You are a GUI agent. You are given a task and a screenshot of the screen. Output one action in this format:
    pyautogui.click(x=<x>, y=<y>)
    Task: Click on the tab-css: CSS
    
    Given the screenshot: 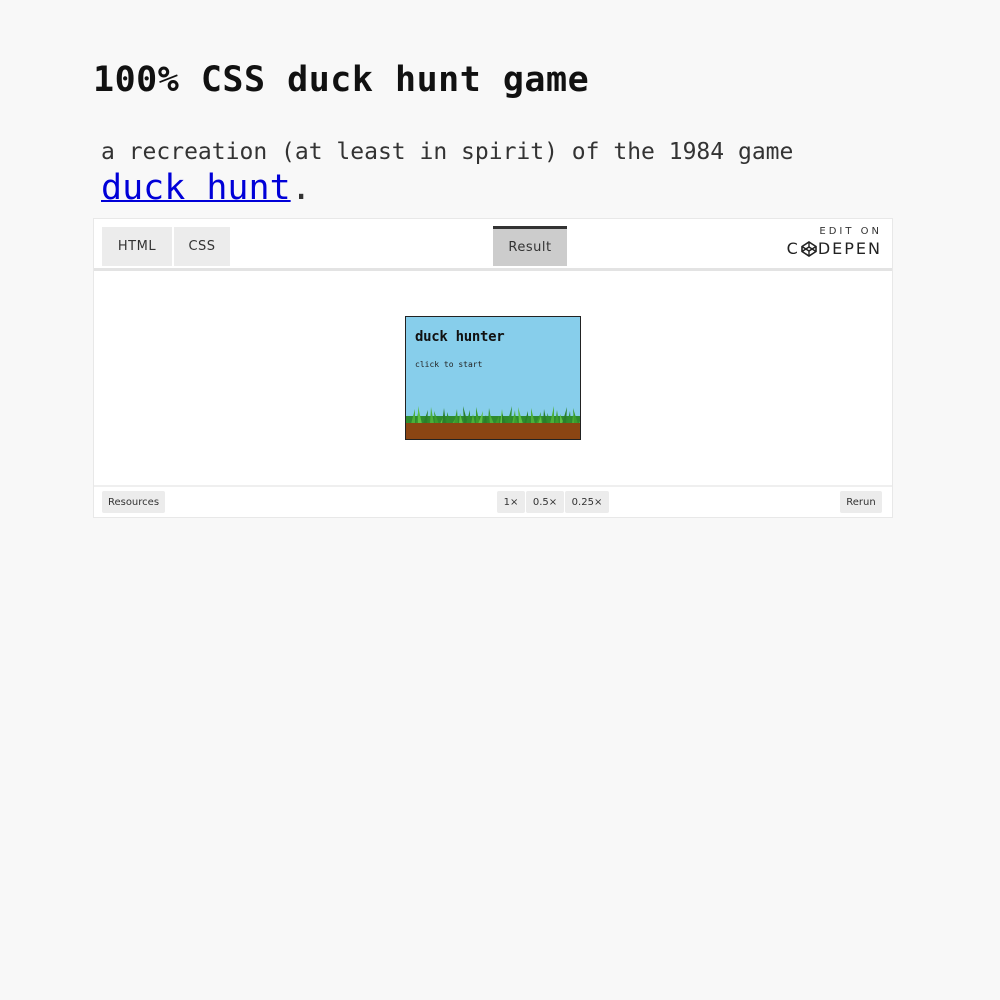 What is the action you would take?
    pyautogui.click(x=202, y=246)
    